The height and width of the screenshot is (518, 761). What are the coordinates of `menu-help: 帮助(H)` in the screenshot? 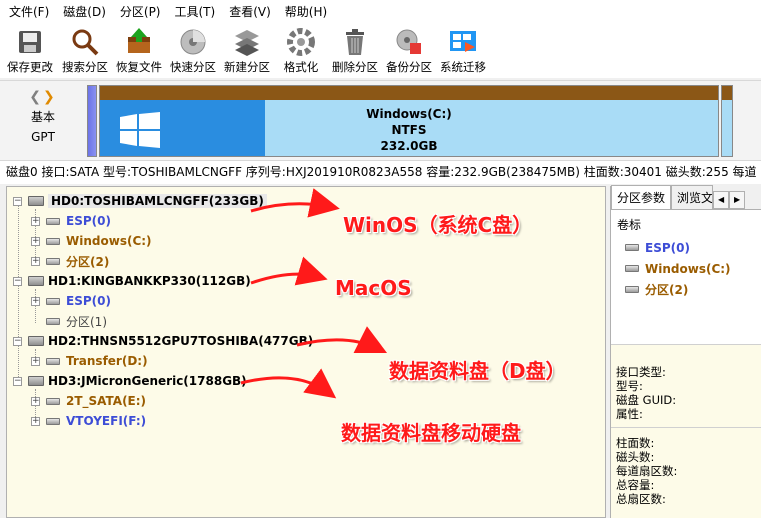 It's located at (306, 12).